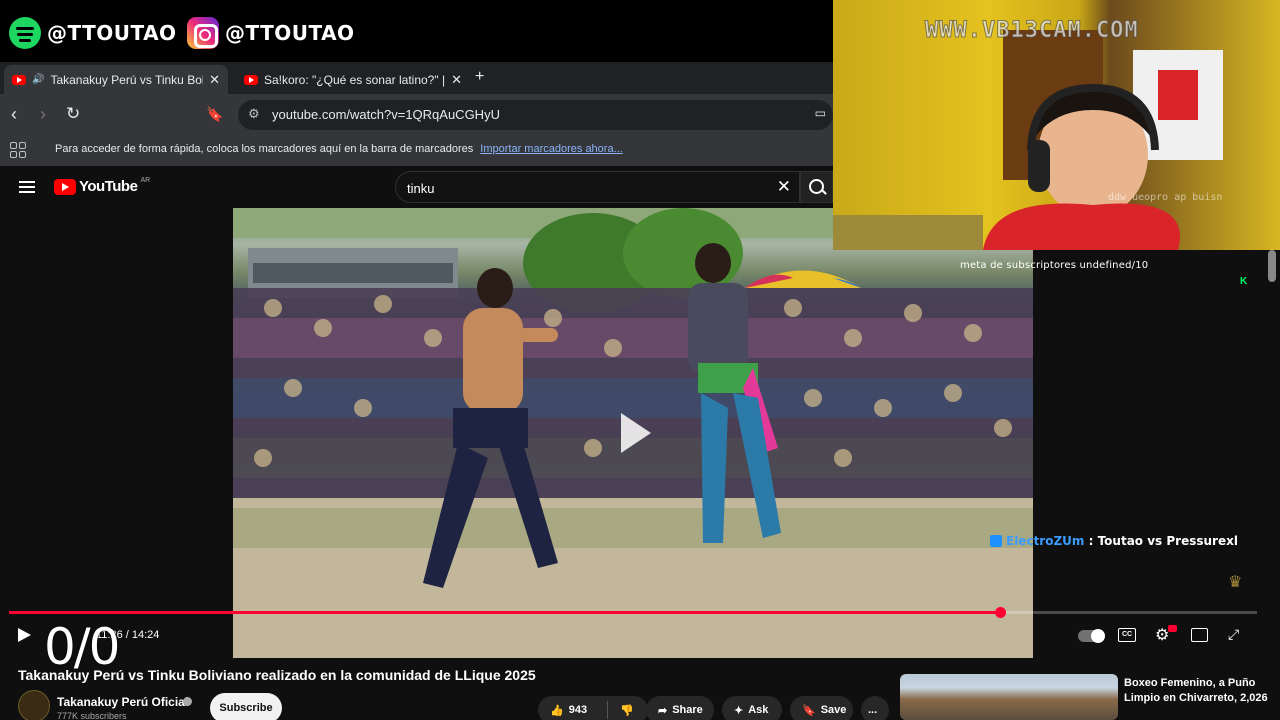 The height and width of the screenshot is (720, 1280). I want to click on search-button, so click(816, 187).